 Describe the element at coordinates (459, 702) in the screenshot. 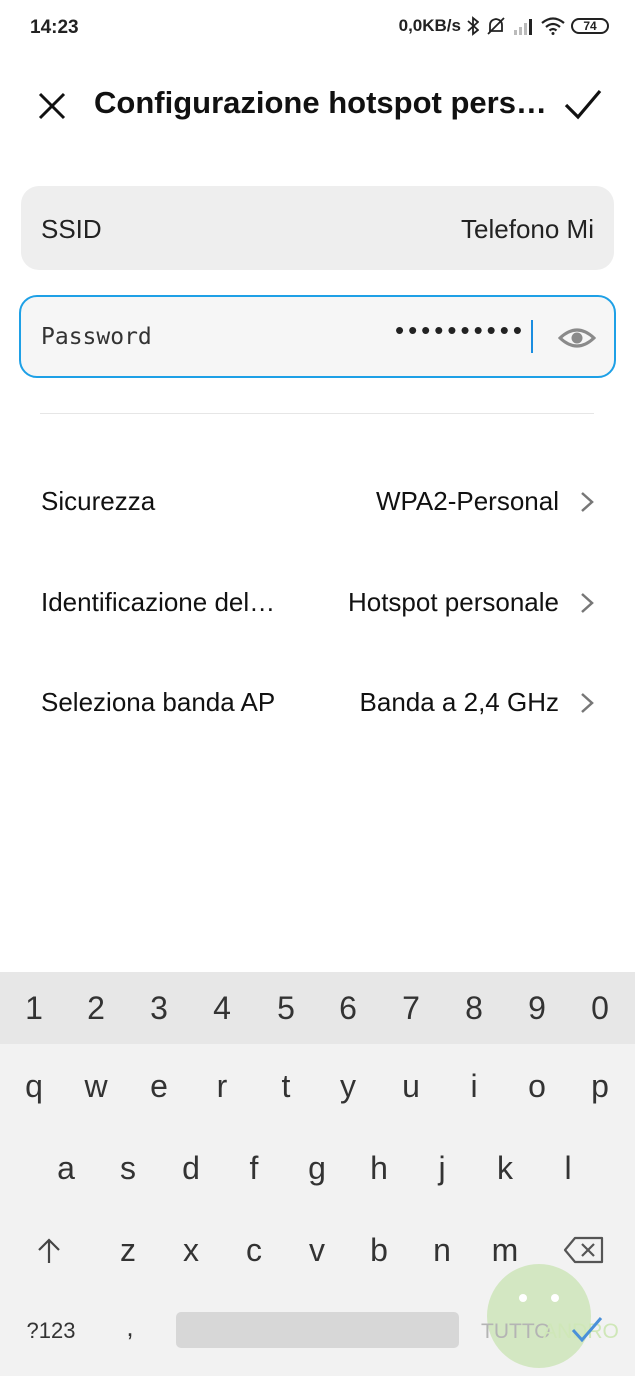

I see `setting-value: Banda a 2,4 GHz` at that location.